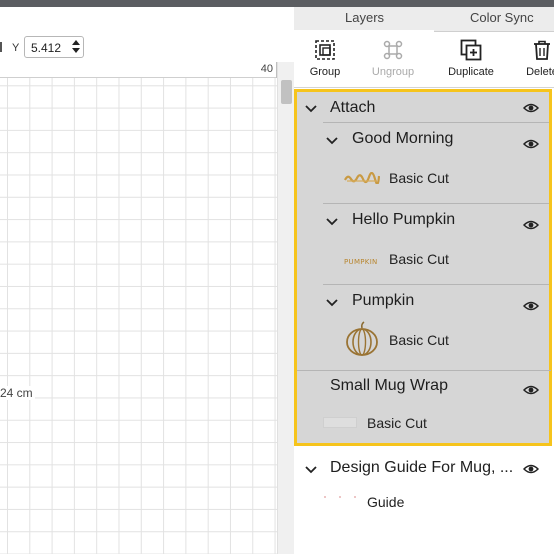 The width and height of the screenshot is (554, 554). Describe the element at coordinates (362, 178) in the screenshot. I see `good-morning-thumbnail` at that location.